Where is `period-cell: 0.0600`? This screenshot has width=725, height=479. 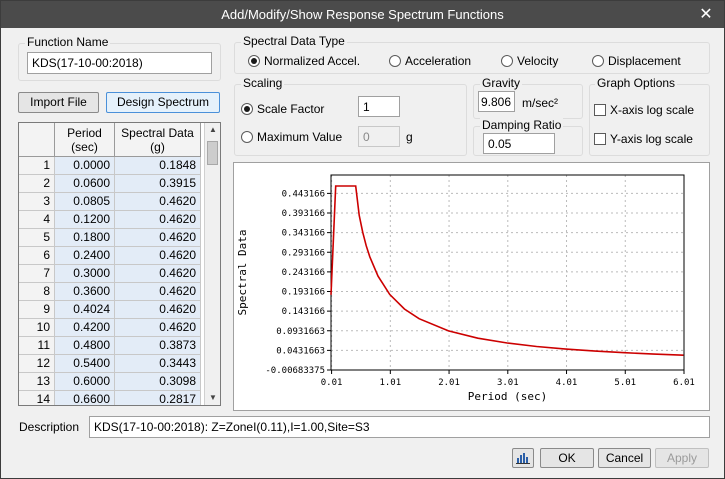 period-cell: 0.0600 is located at coordinates (85, 184).